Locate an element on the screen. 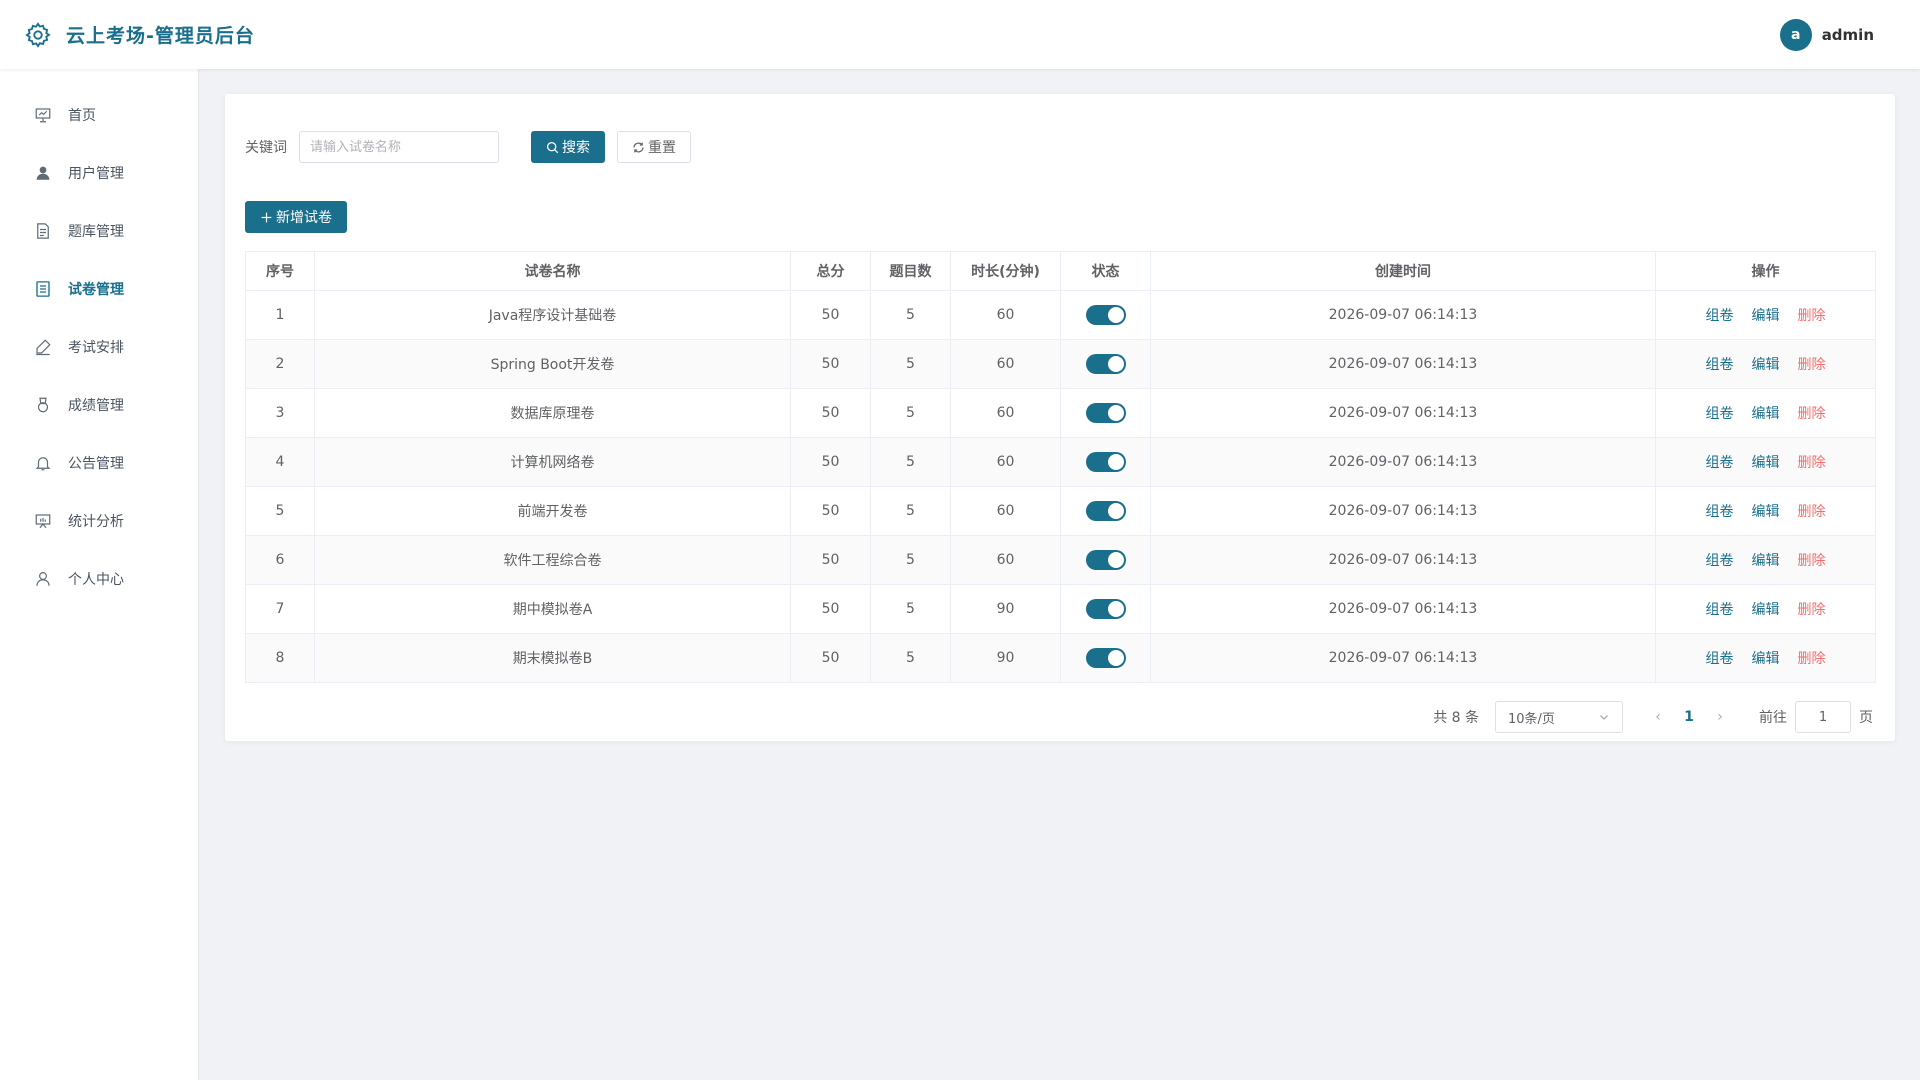 Image resolution: width=1920 pixels, height=1080 pixels. username: admin is located at coordinates (1848, 35).